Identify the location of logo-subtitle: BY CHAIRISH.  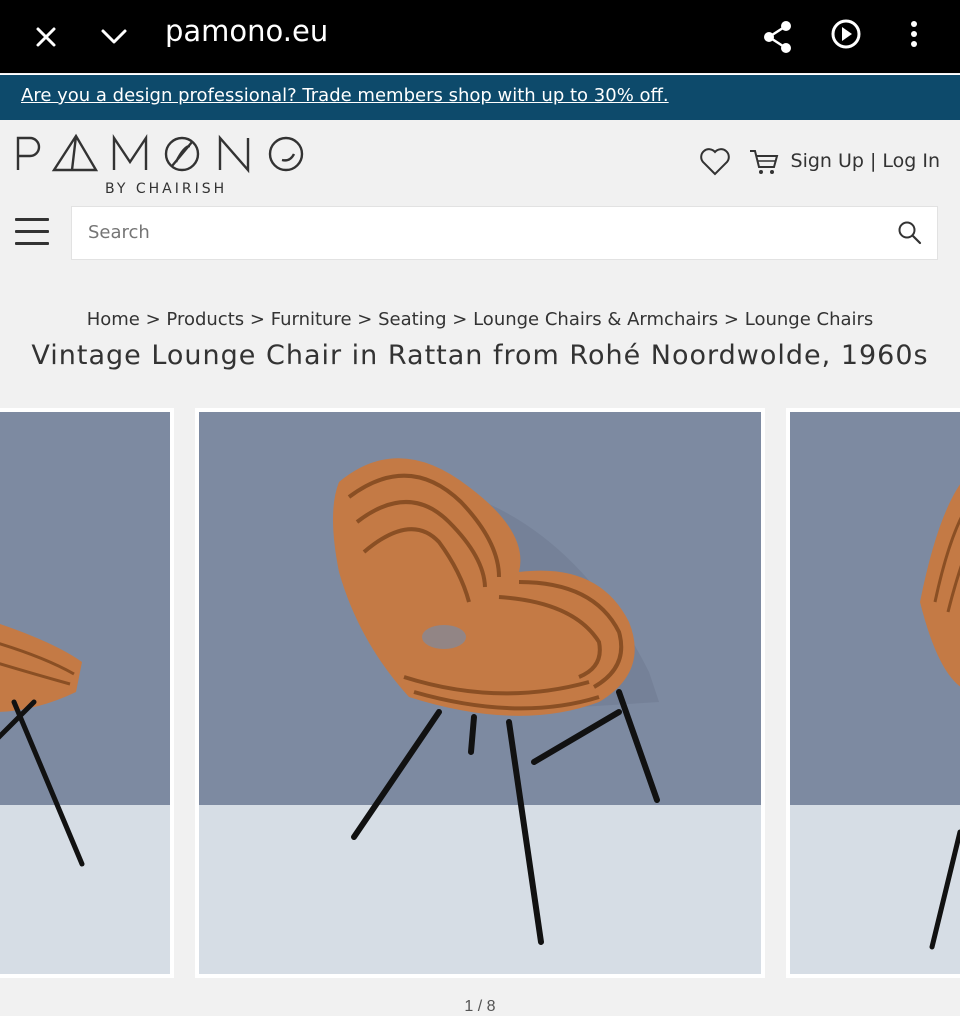
(166, 189).